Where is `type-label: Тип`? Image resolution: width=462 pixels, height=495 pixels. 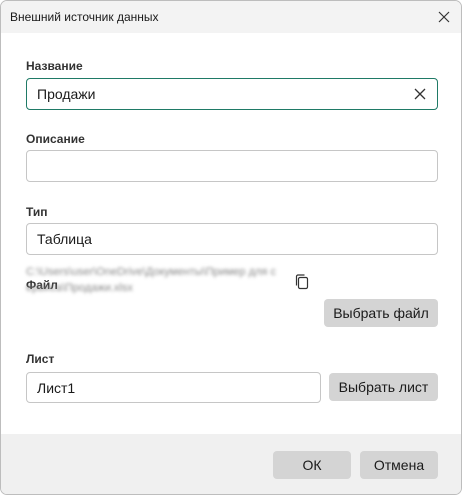
type-label: Тип is located at coordinates (37, 212).